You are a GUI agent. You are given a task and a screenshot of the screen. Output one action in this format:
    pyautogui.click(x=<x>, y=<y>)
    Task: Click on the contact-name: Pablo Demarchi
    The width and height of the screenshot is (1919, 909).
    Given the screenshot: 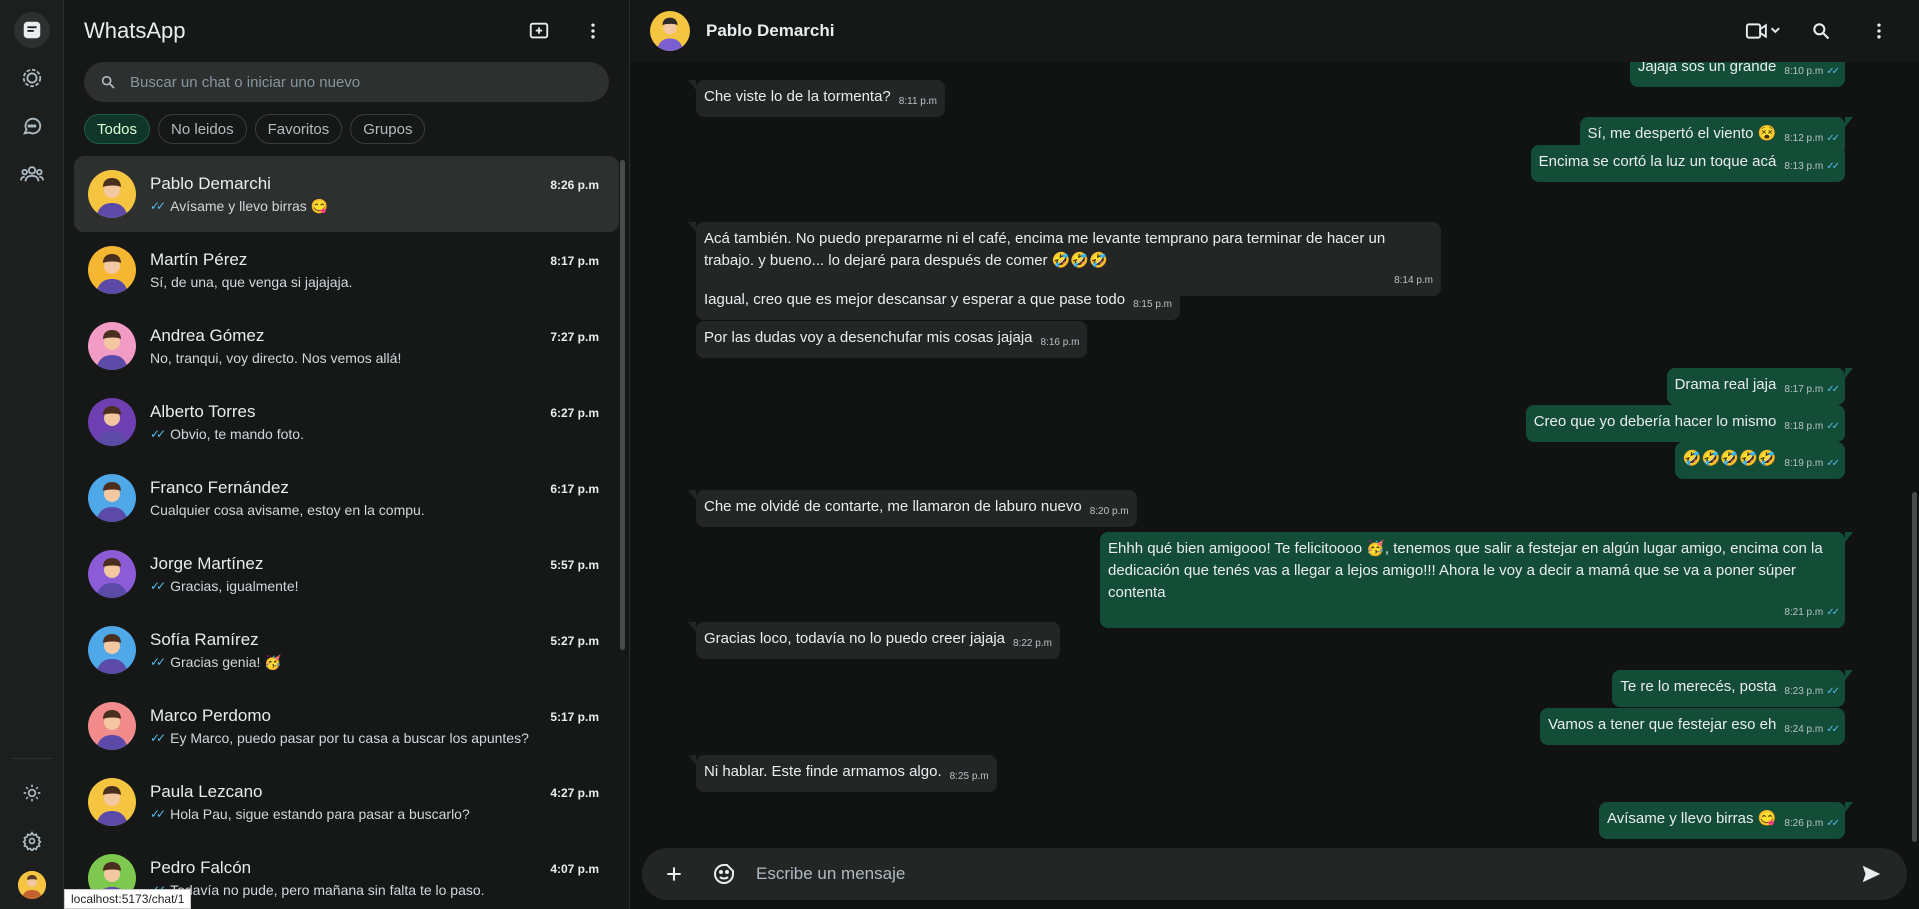 What is the action you would take?
    pyautogui.click(x=770, y=30)
    